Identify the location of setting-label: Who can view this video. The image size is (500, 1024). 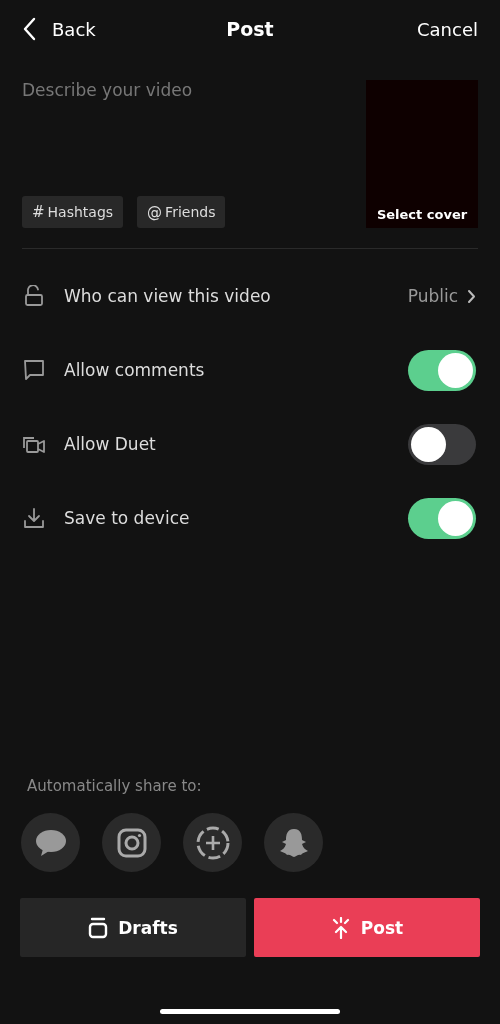
(168, 296).